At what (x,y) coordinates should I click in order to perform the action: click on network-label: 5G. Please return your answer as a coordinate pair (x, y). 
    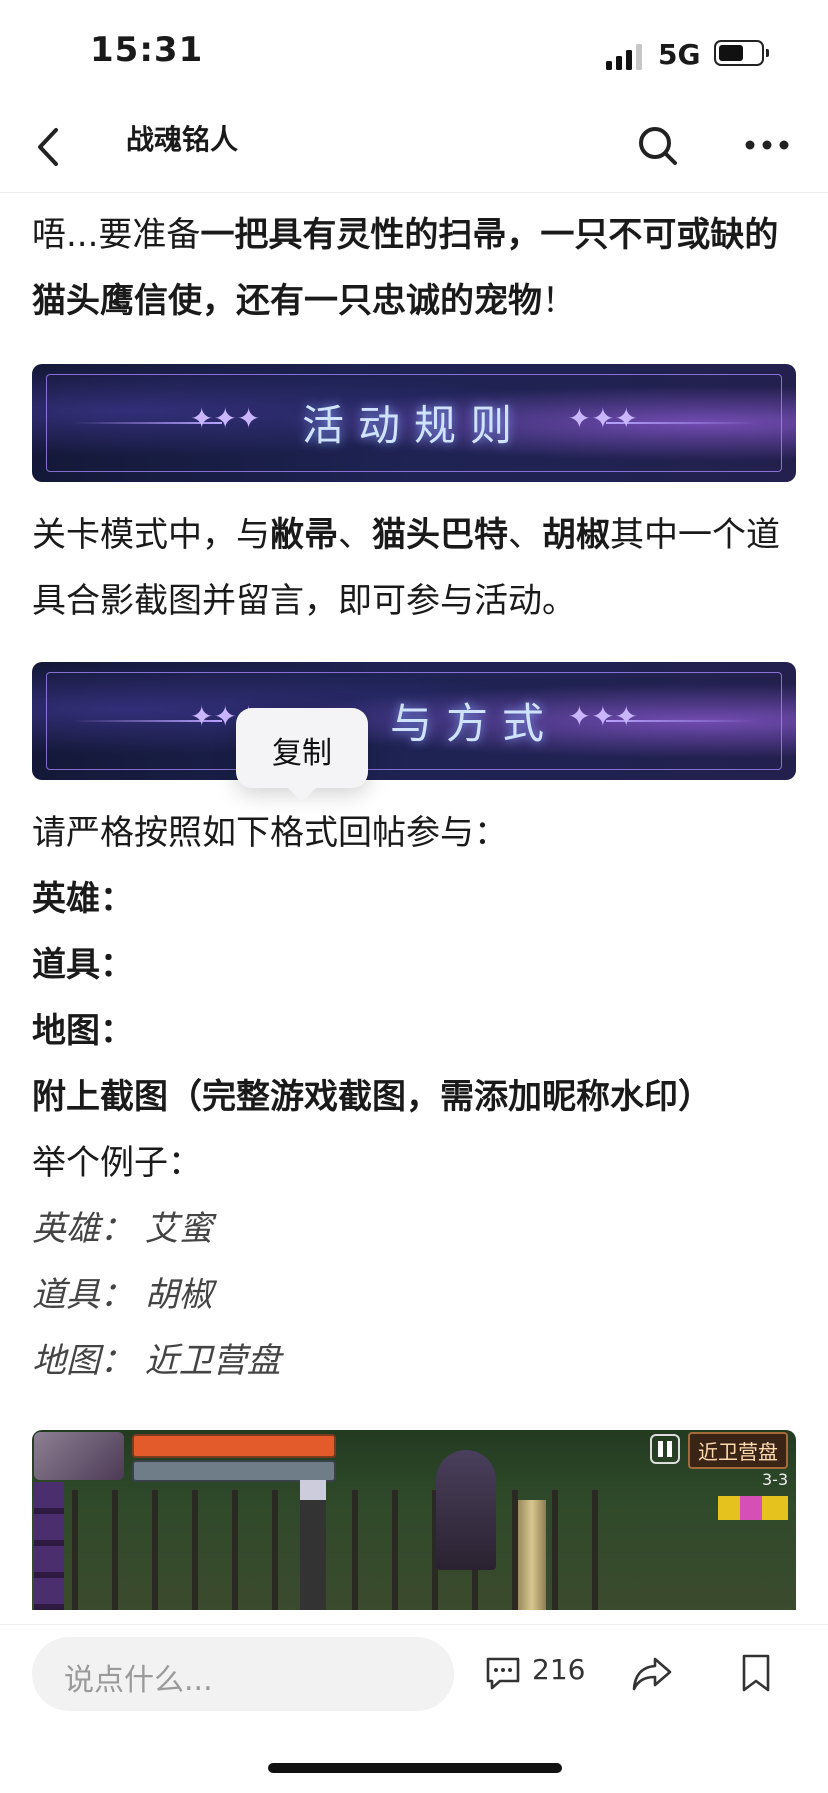
    Looking at the image, I should click on (679, 54).